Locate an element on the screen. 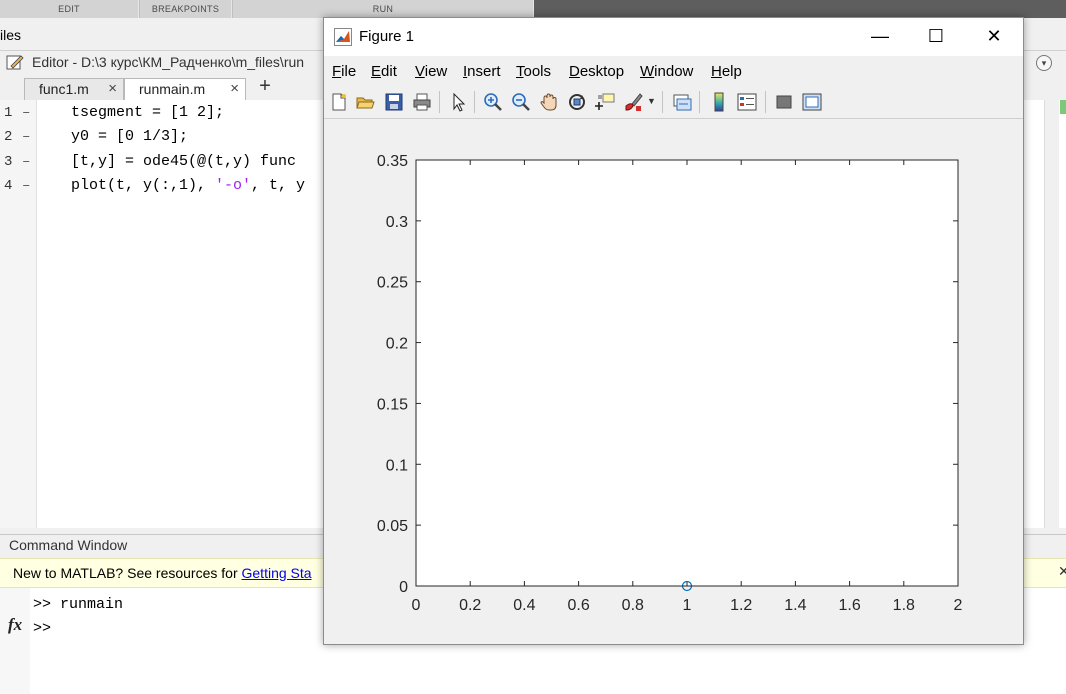 The height and width of the screenshot is (694, 1066). menu-view: View is located at coordinates (431, 71).